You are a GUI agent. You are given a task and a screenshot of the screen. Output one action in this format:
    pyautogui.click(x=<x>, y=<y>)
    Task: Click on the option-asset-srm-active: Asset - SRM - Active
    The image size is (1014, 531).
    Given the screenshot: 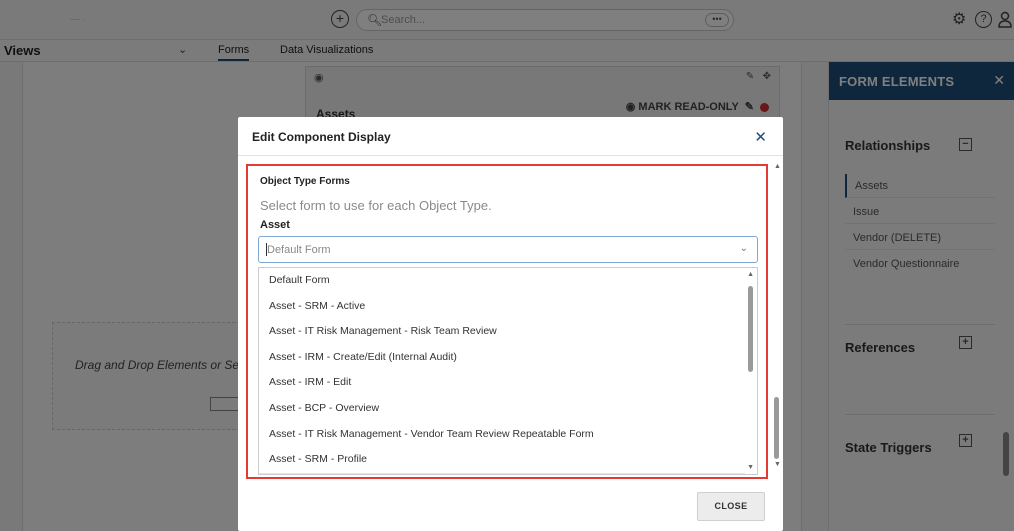 What is the action you would take?
    pyautogui.click(x=502, y=307)
    